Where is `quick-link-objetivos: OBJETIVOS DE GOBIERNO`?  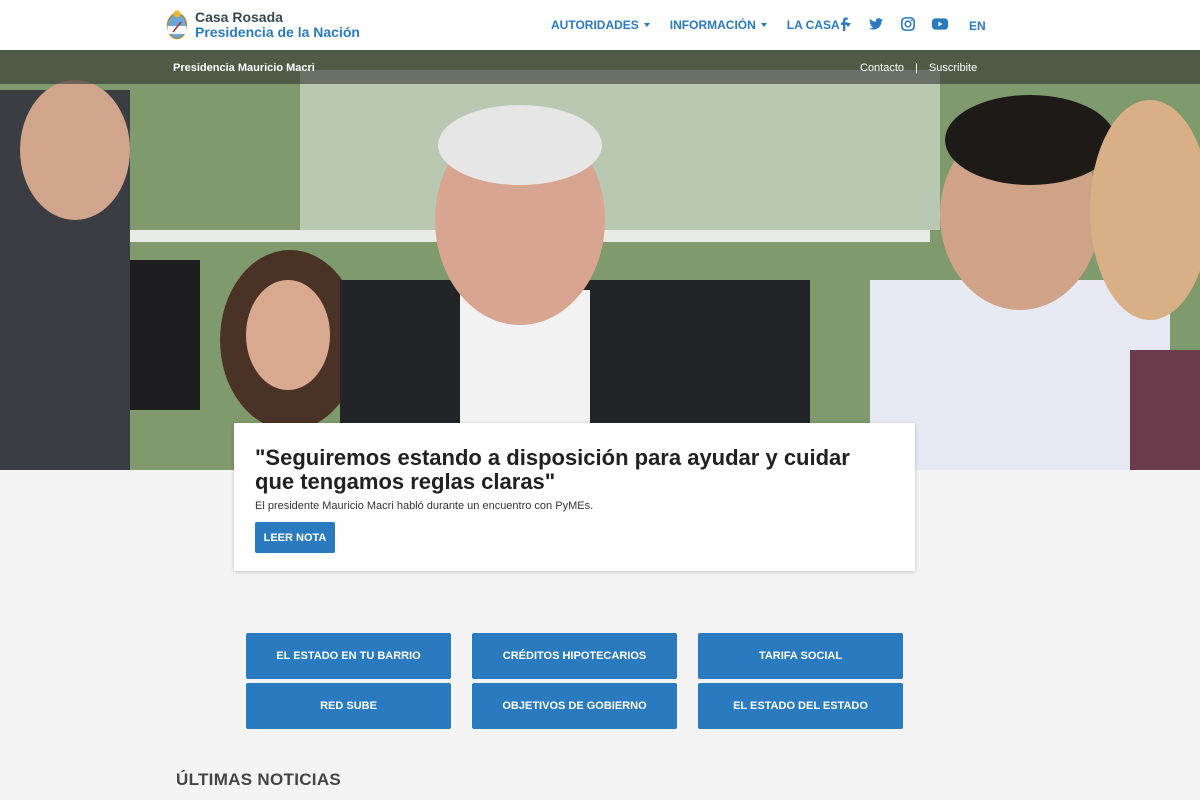 quick-link-objetivos: OBJETIVOS DE GOBIERNO is located at coordinates (574, 706).